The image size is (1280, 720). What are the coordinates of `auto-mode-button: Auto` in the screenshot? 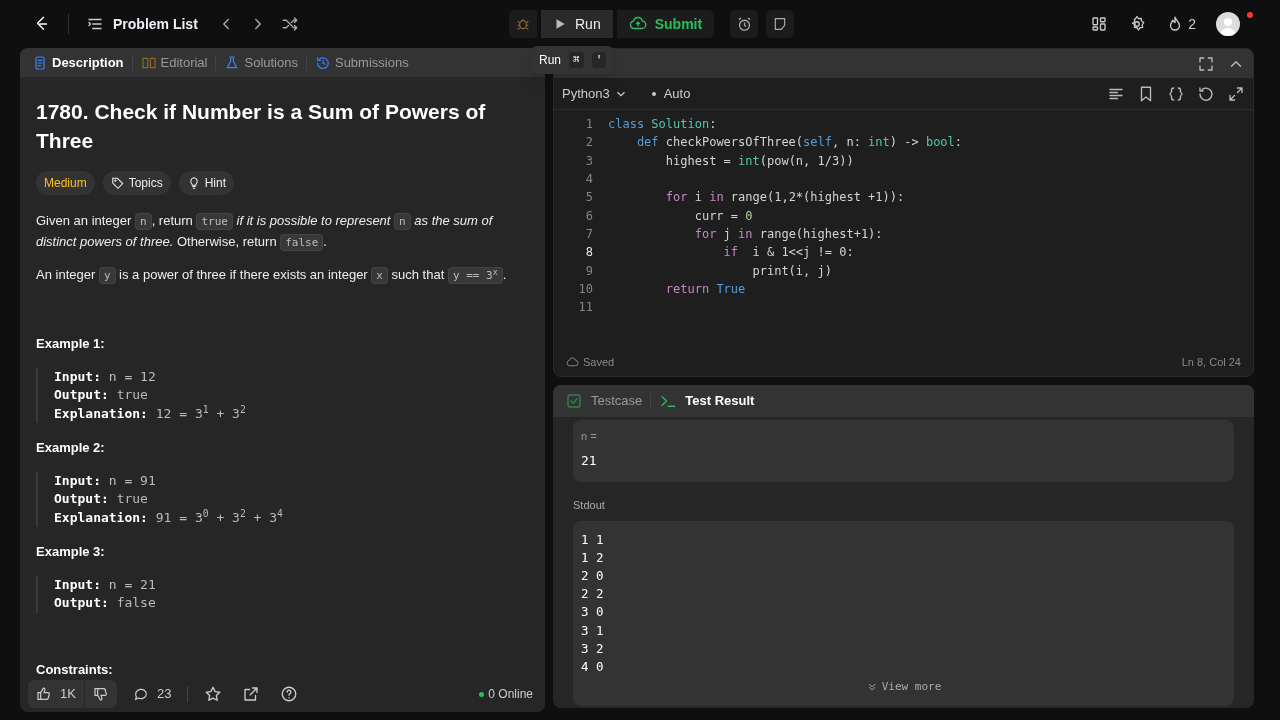 It's located at (671, 93).